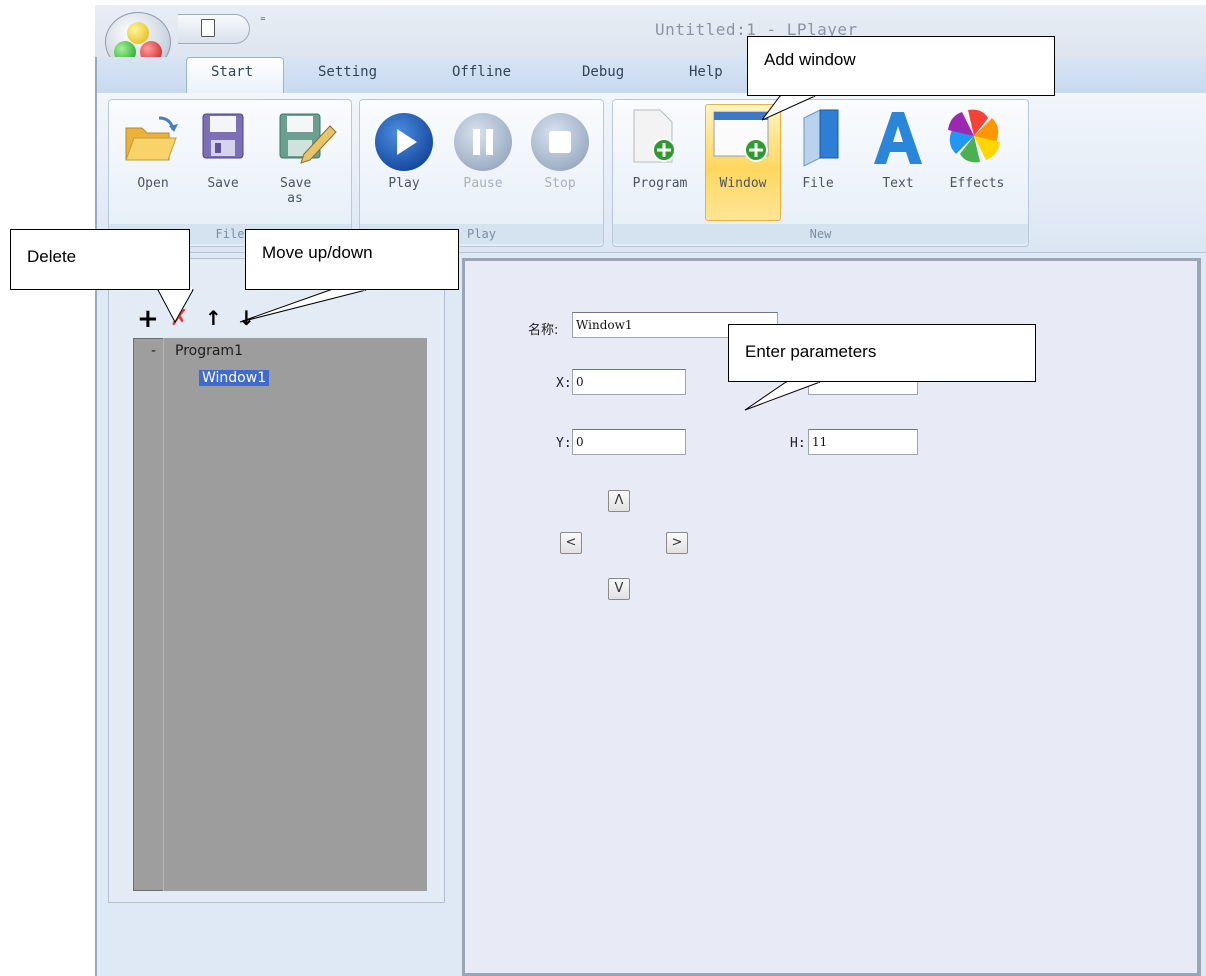 The height and width of the screenshot is (976, 1206). Describe the element at coordinates (352, 259) in the screenshot. I see `callout-move-up-down: Move up/down` at that location.